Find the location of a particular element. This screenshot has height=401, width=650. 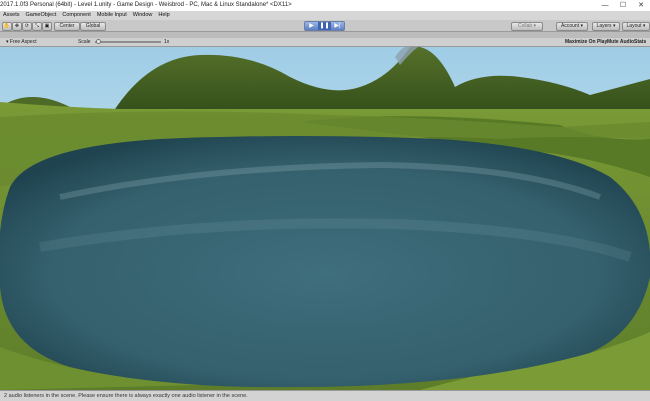

scale-label: Scale is located at coordinates (84, 42).